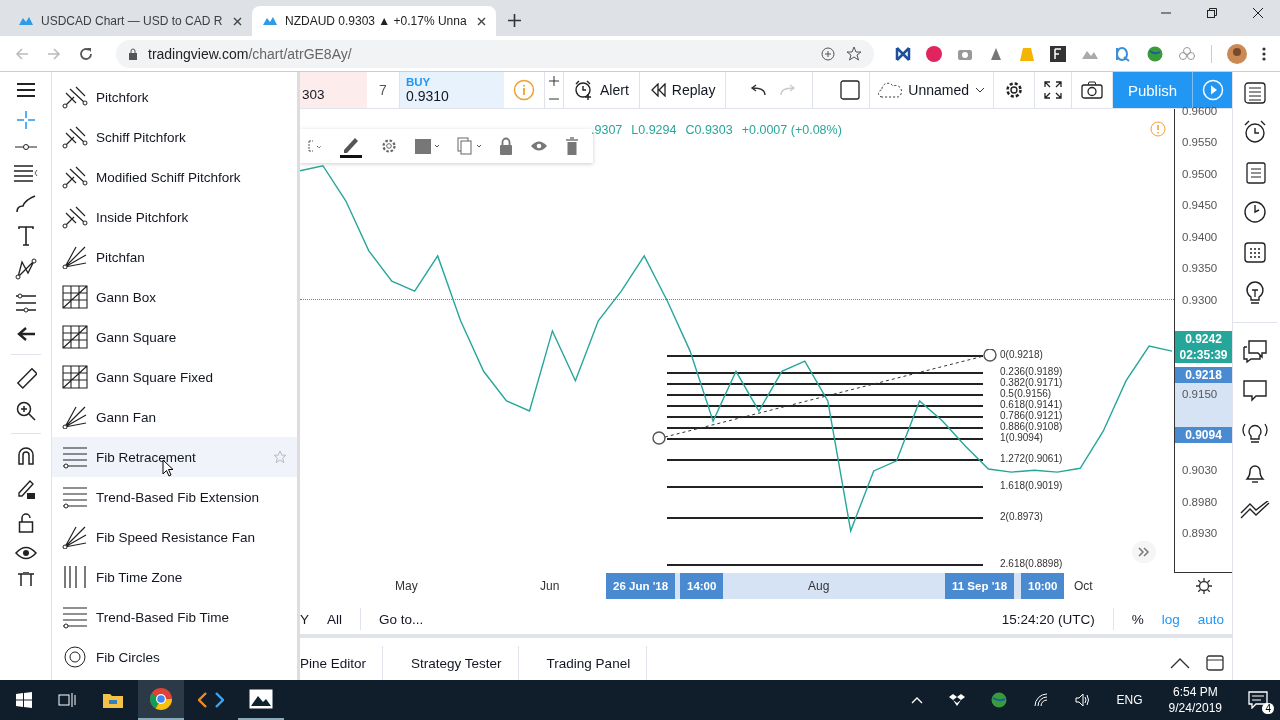  Describe the element at coordinates (161, 700) in the screenshot. I see `browser-taskbar-button` at that location.